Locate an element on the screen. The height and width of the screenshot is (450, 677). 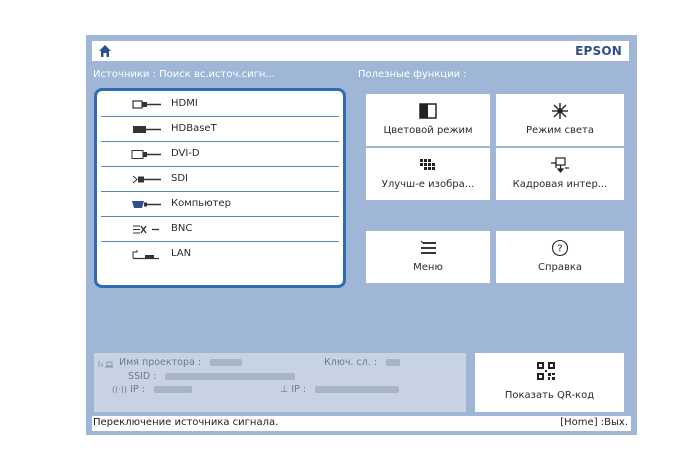
wired-ip-row: ⊥ IP : is located at coordinates (340, 389).